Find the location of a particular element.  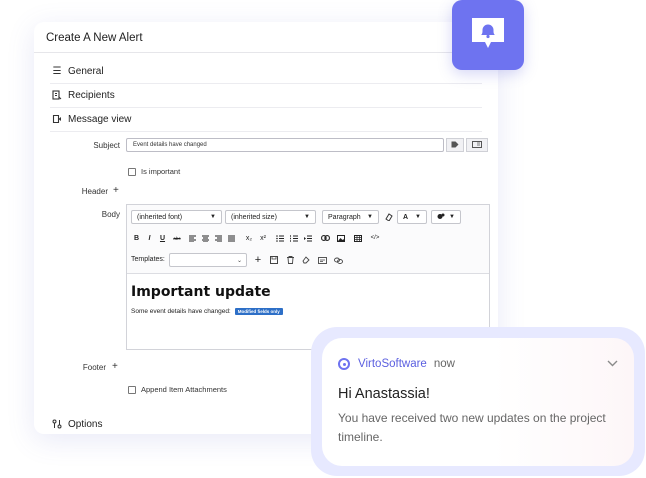

bold-label: B is located at coordinates (136, 238).